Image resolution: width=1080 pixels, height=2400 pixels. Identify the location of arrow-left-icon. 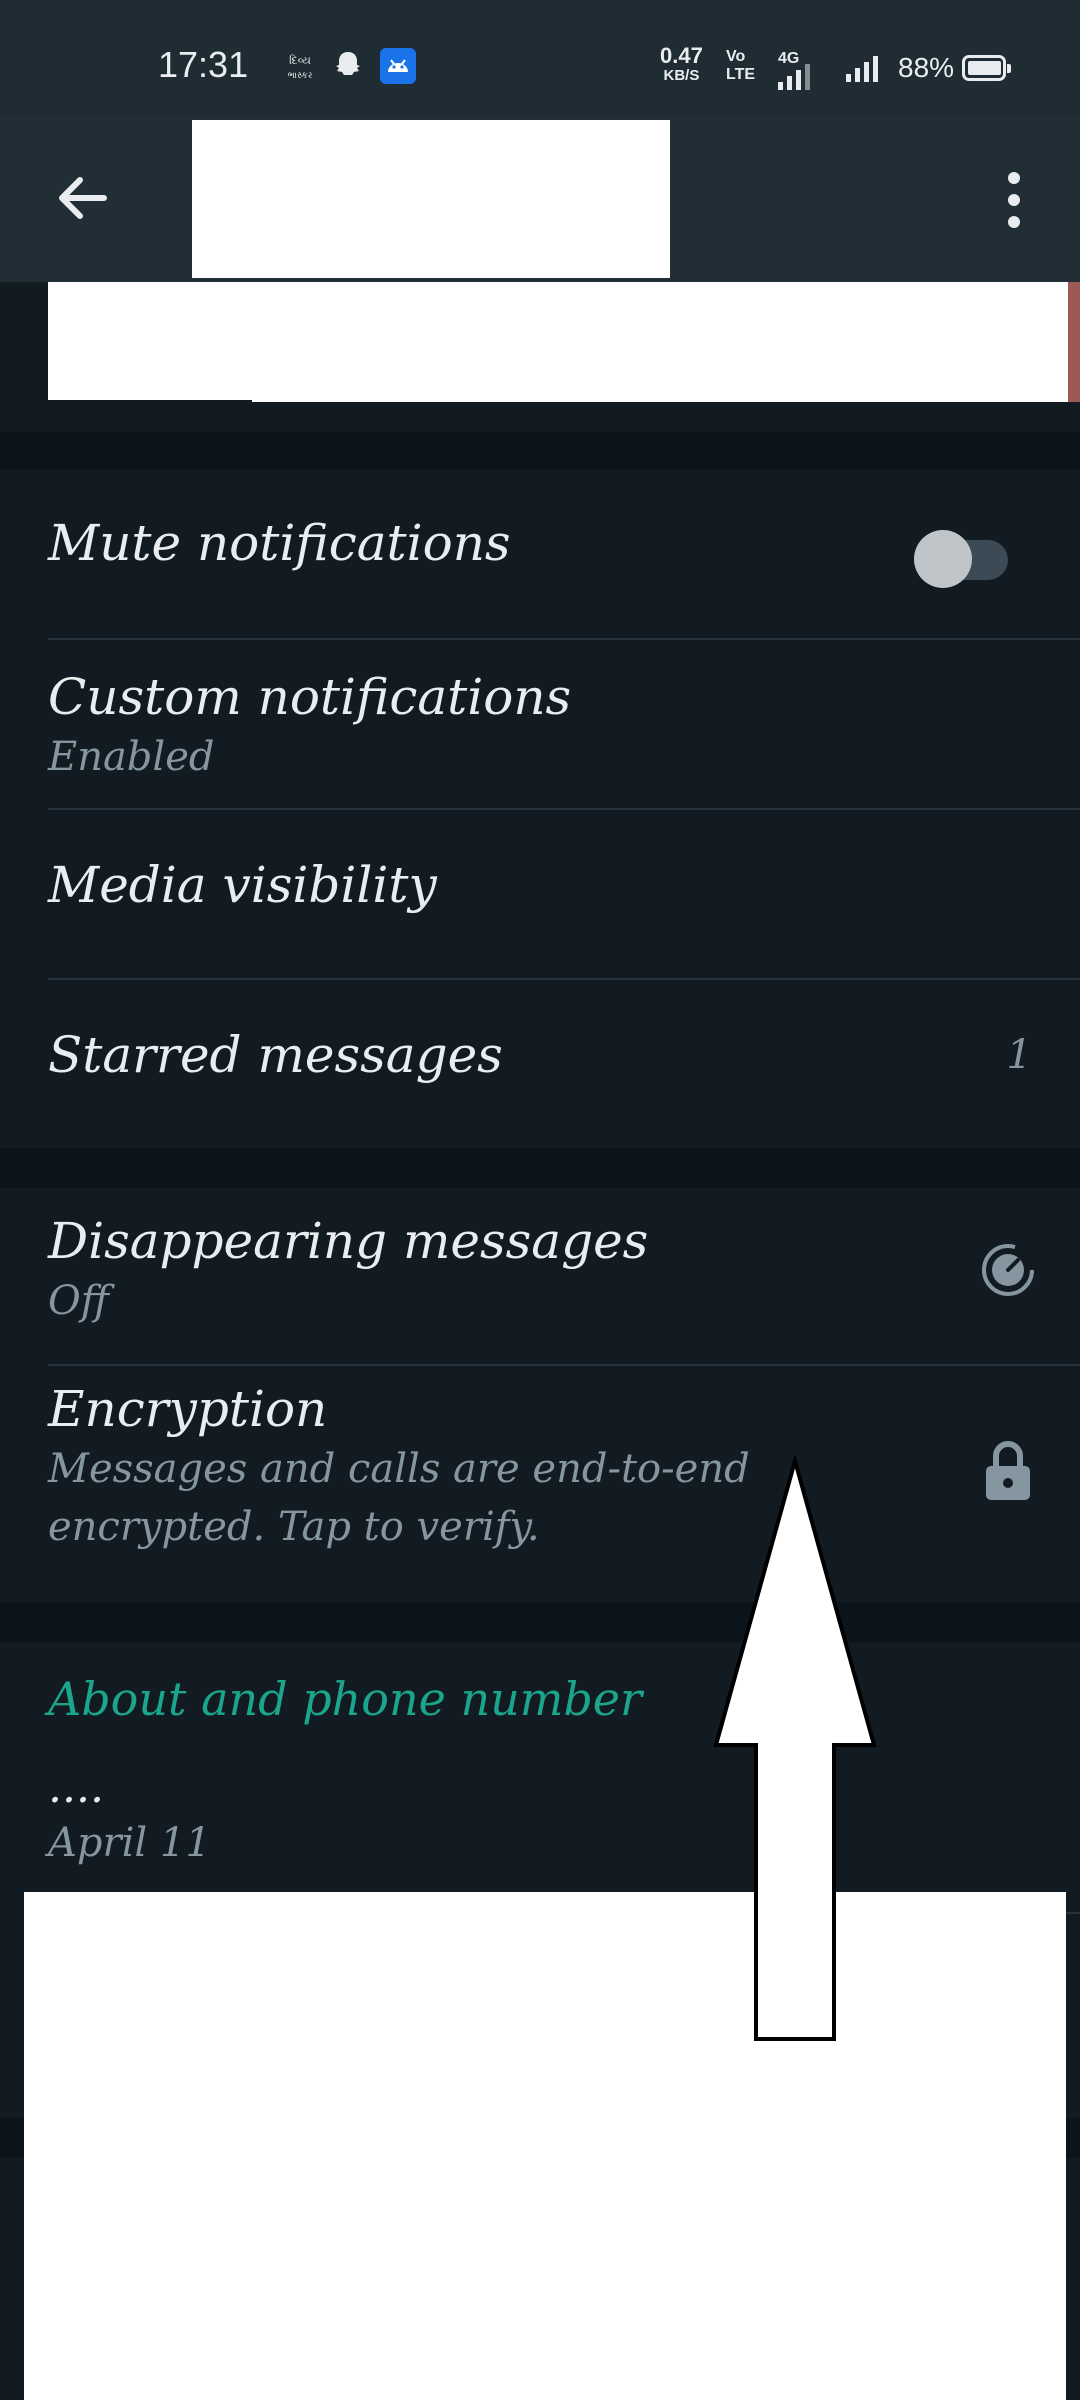
(82, 198).